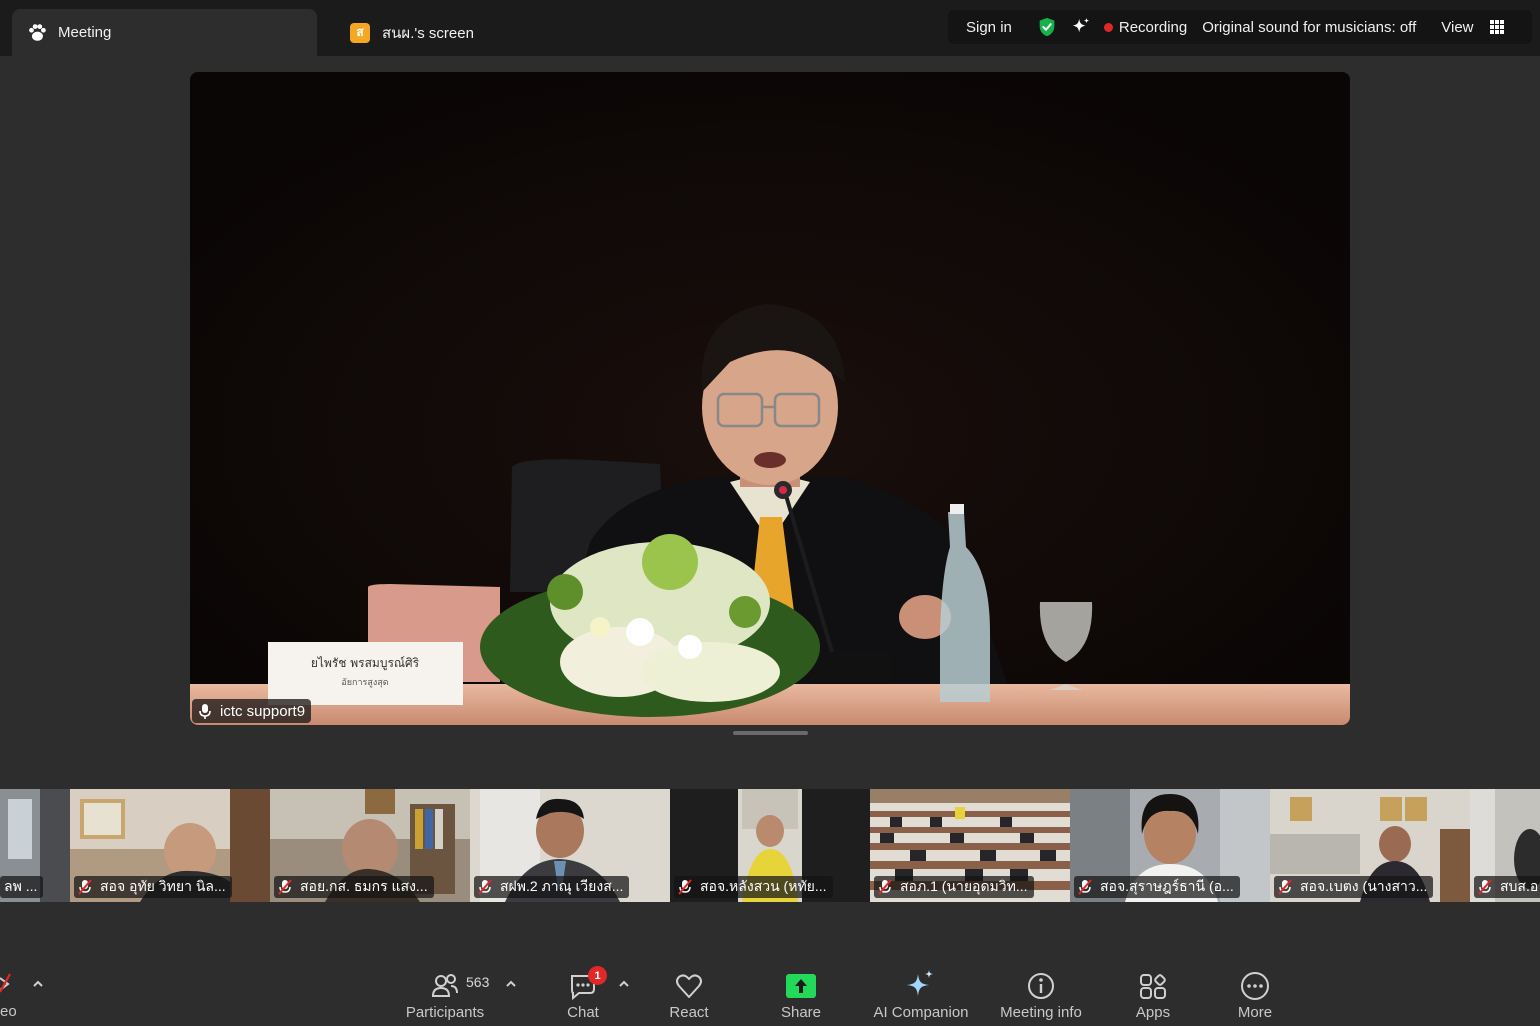  I want to click on recording-label: Recording, so click(1153, 27).